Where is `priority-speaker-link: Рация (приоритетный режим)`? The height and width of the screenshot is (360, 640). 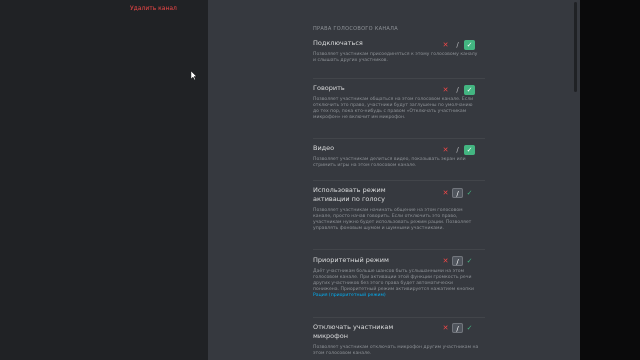 priority-speaker-link: Рация (приоритетный режим) is located at coordinates (349, 295).